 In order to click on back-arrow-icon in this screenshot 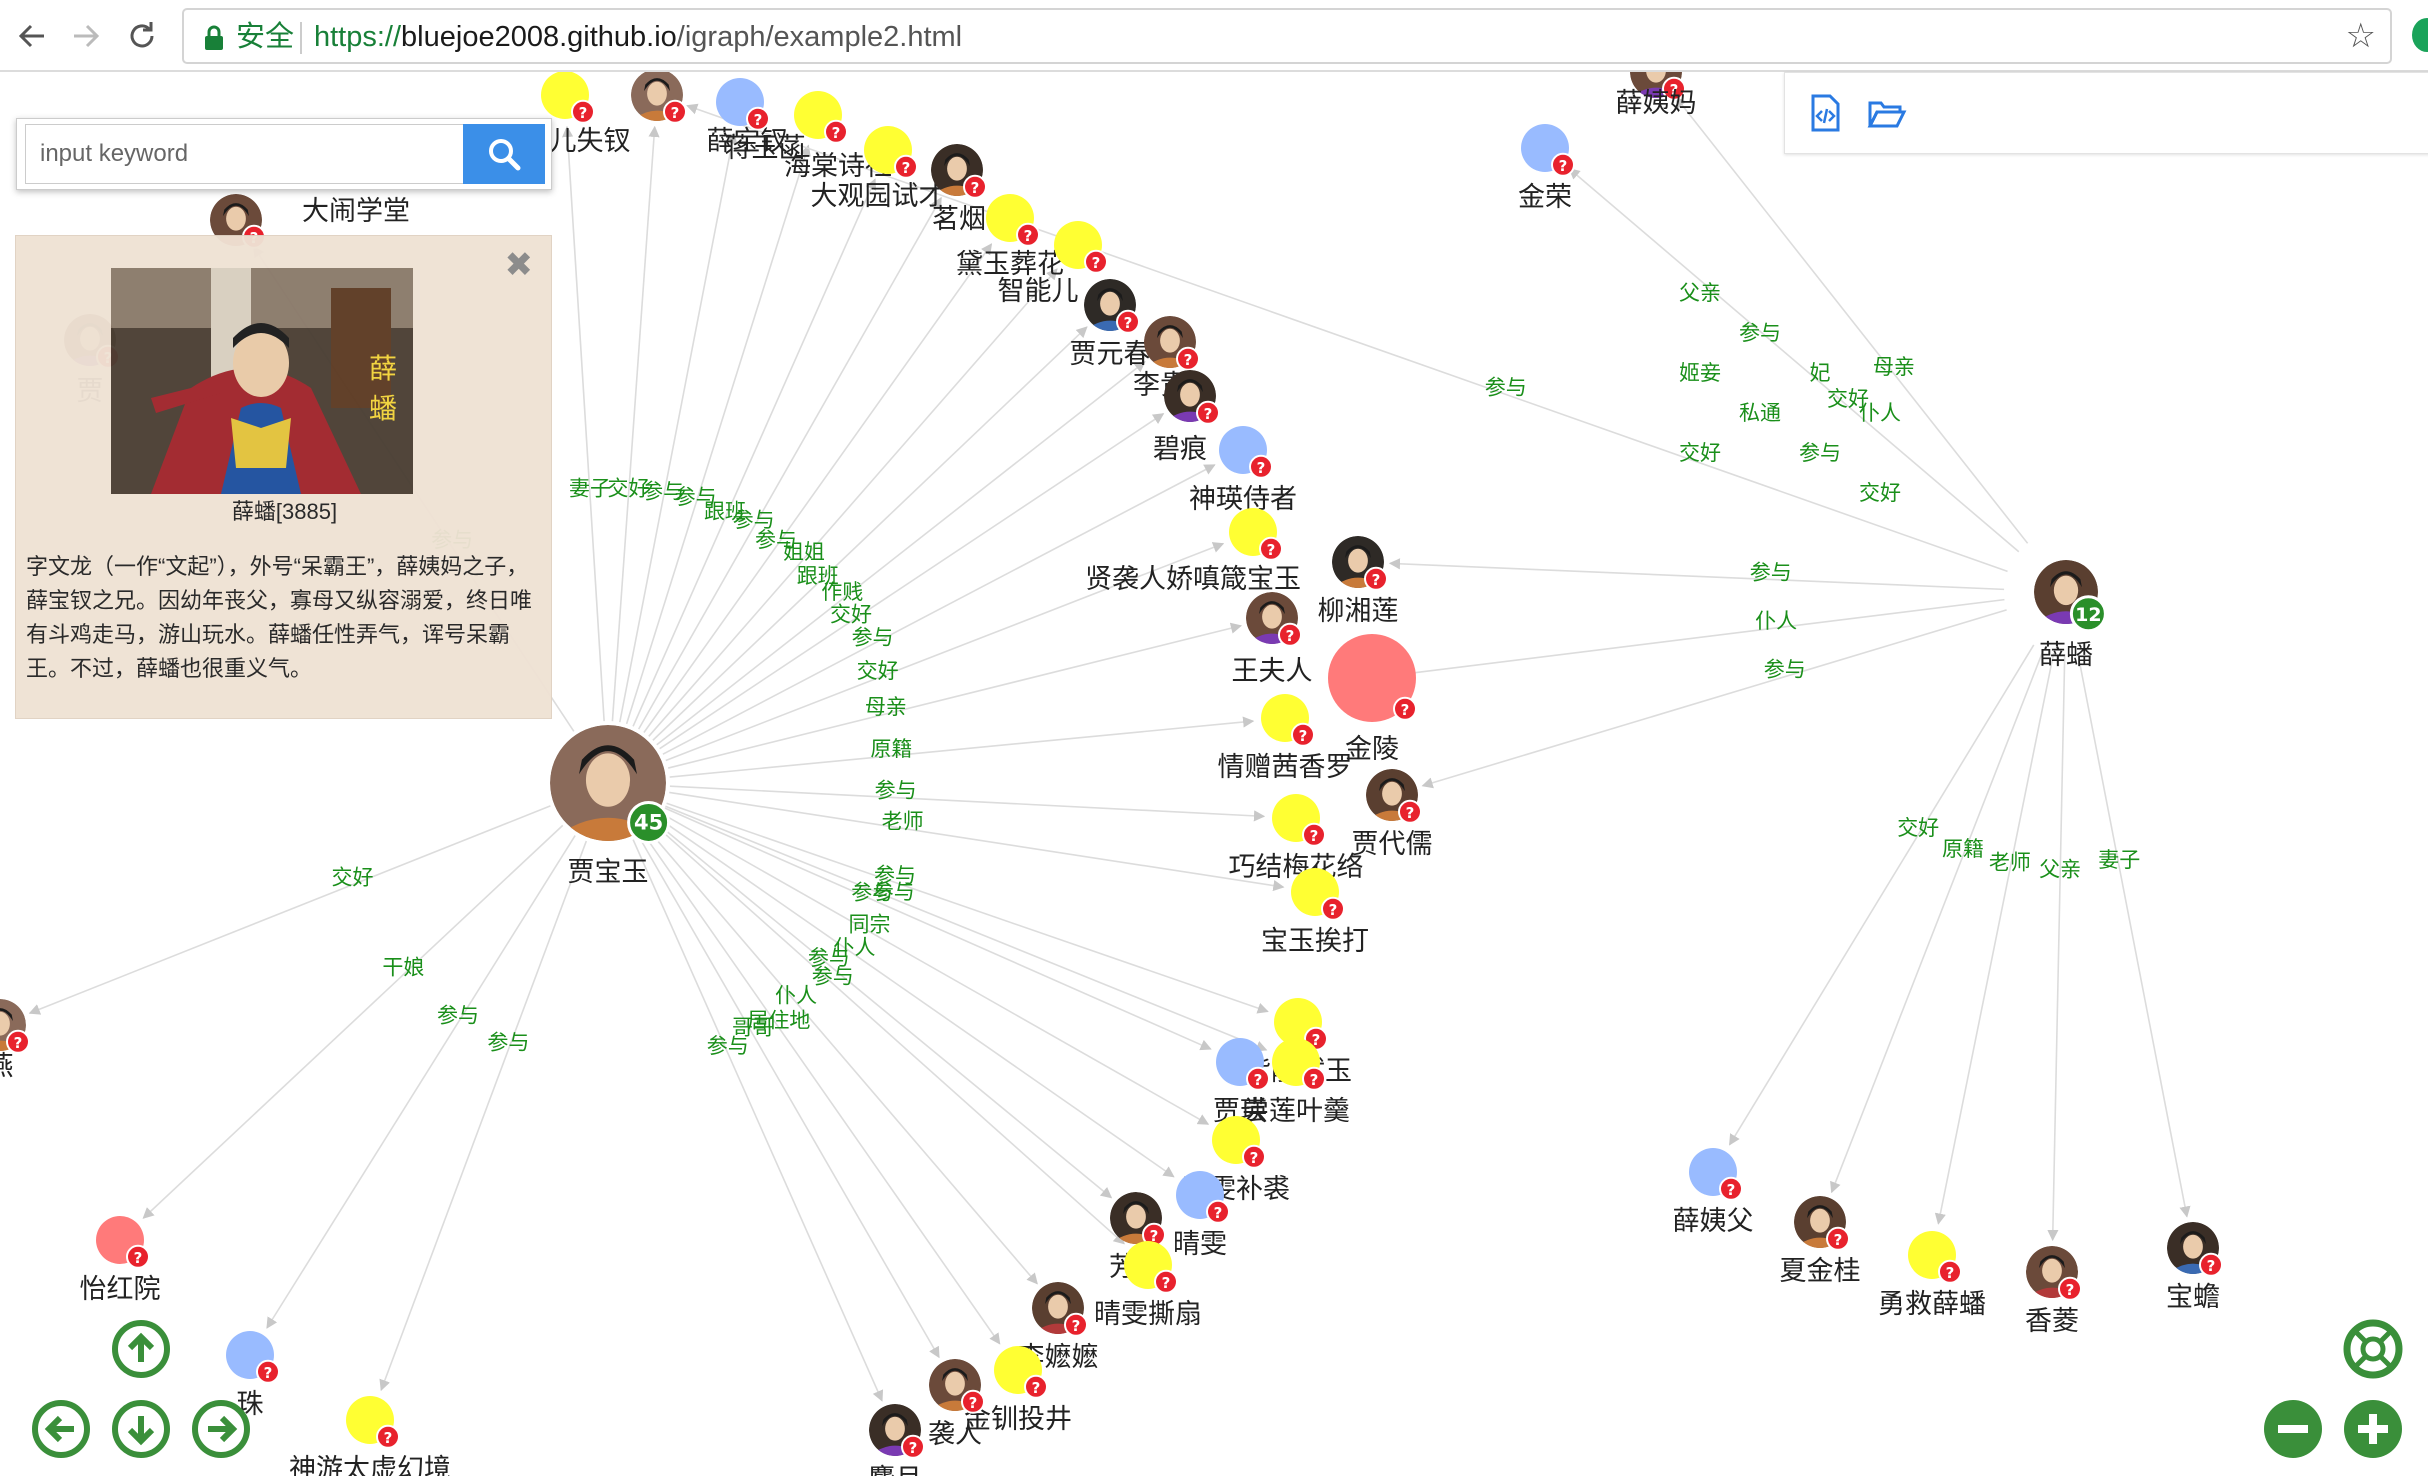, I will do `click(31, 36)`.